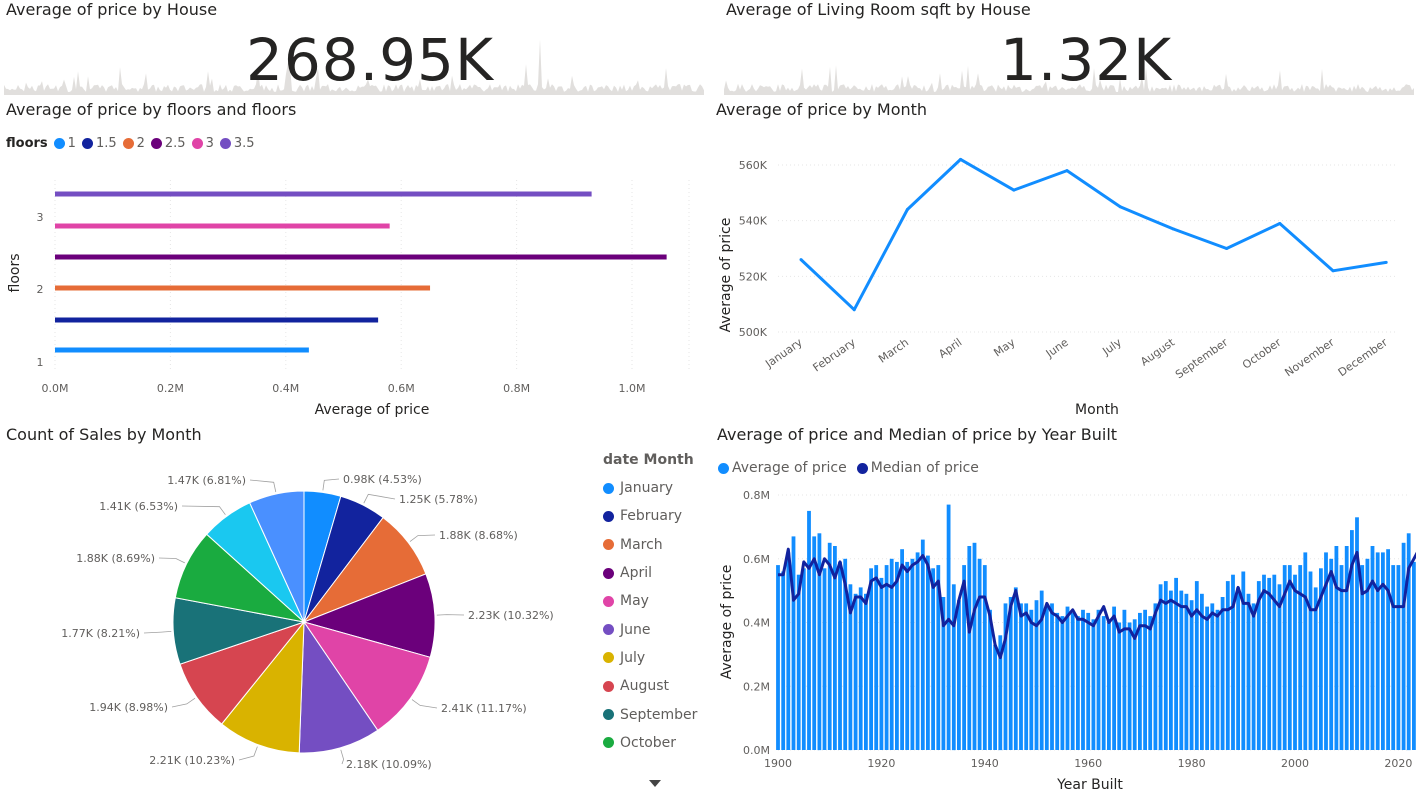 The height and width of the screenshot is (796, 1416). What do you see at coordinates (893, 351) in the screenshot?
I see `month-x-tick: March` at bounding box center [893, 351].